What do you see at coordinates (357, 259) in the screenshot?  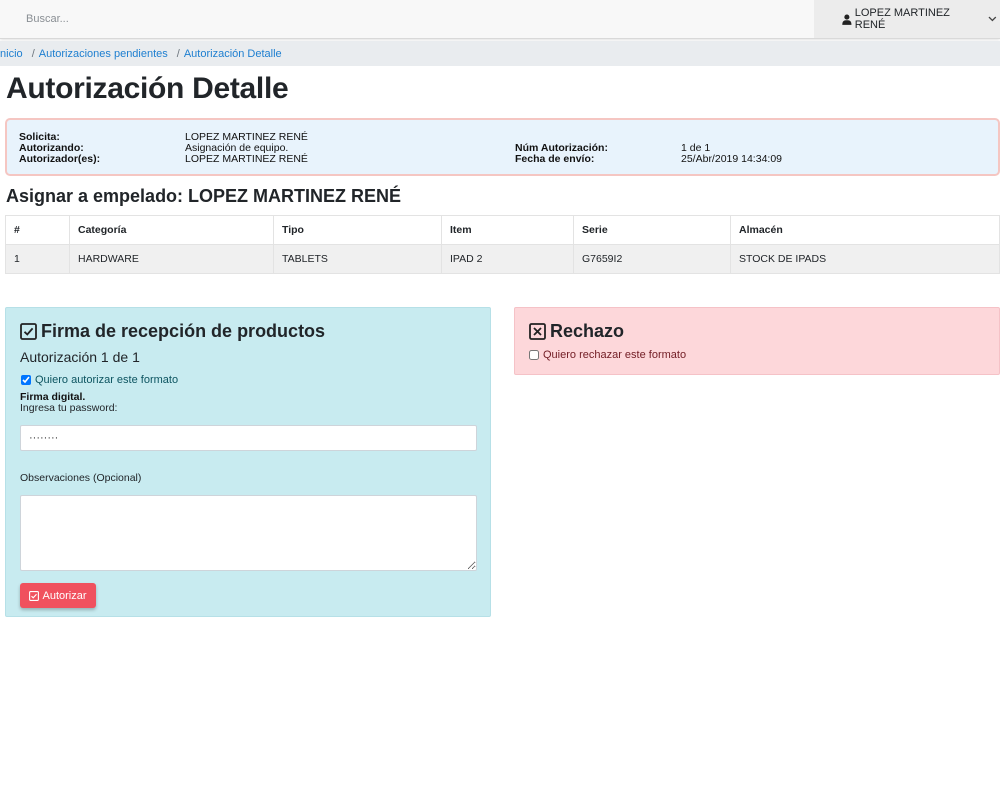 I see `table-cell: TABLETS` at bounding box center [357, 259].